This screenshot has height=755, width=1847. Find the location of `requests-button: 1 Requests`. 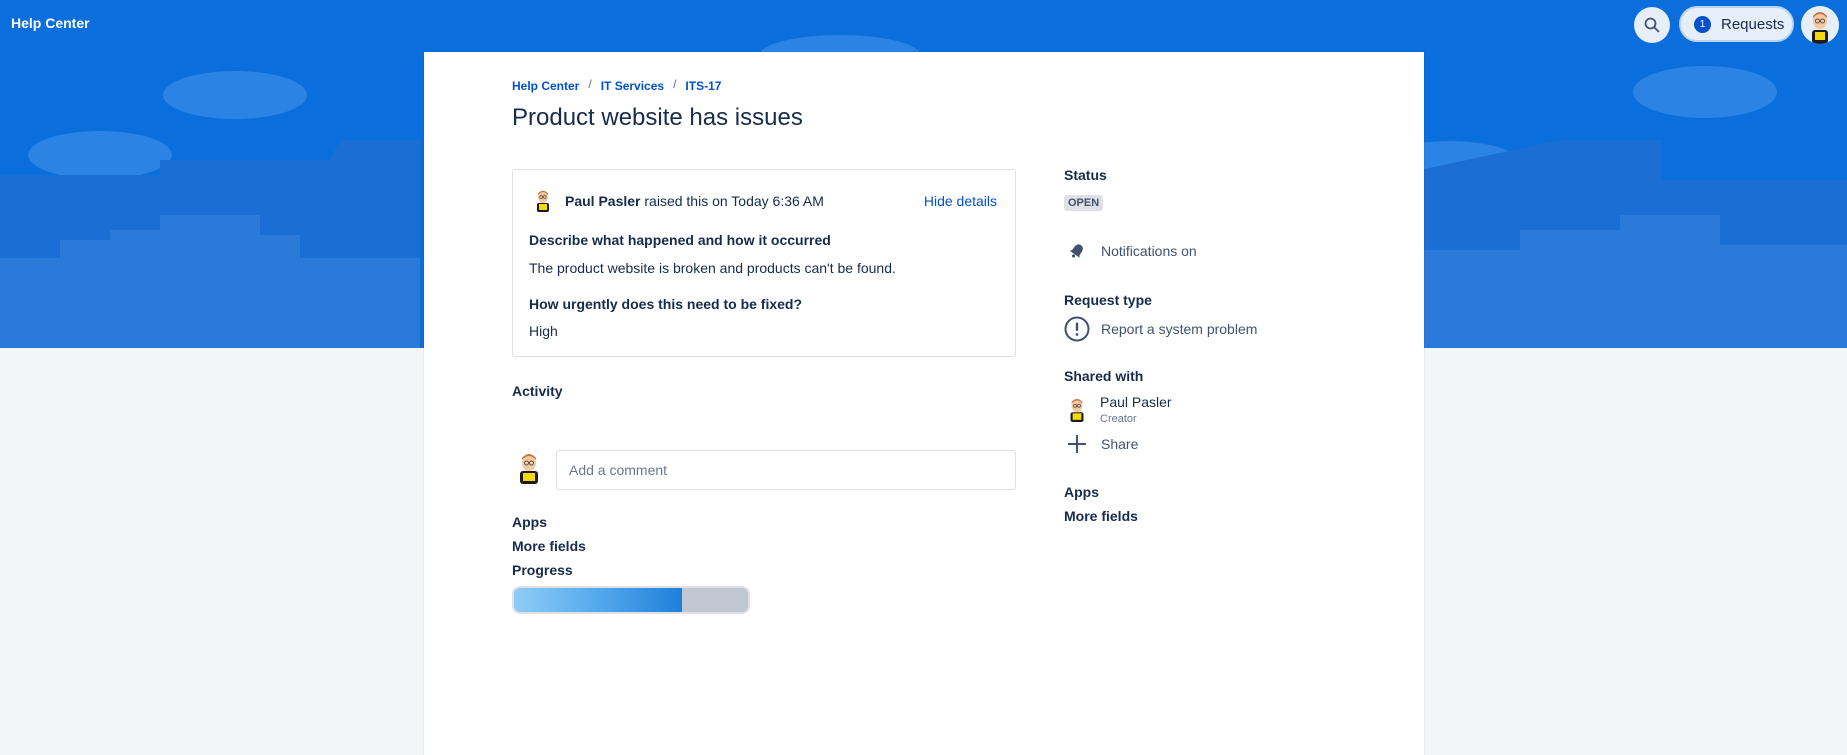

requests-button: 1 Requests is located at coordinates (1736, 24).